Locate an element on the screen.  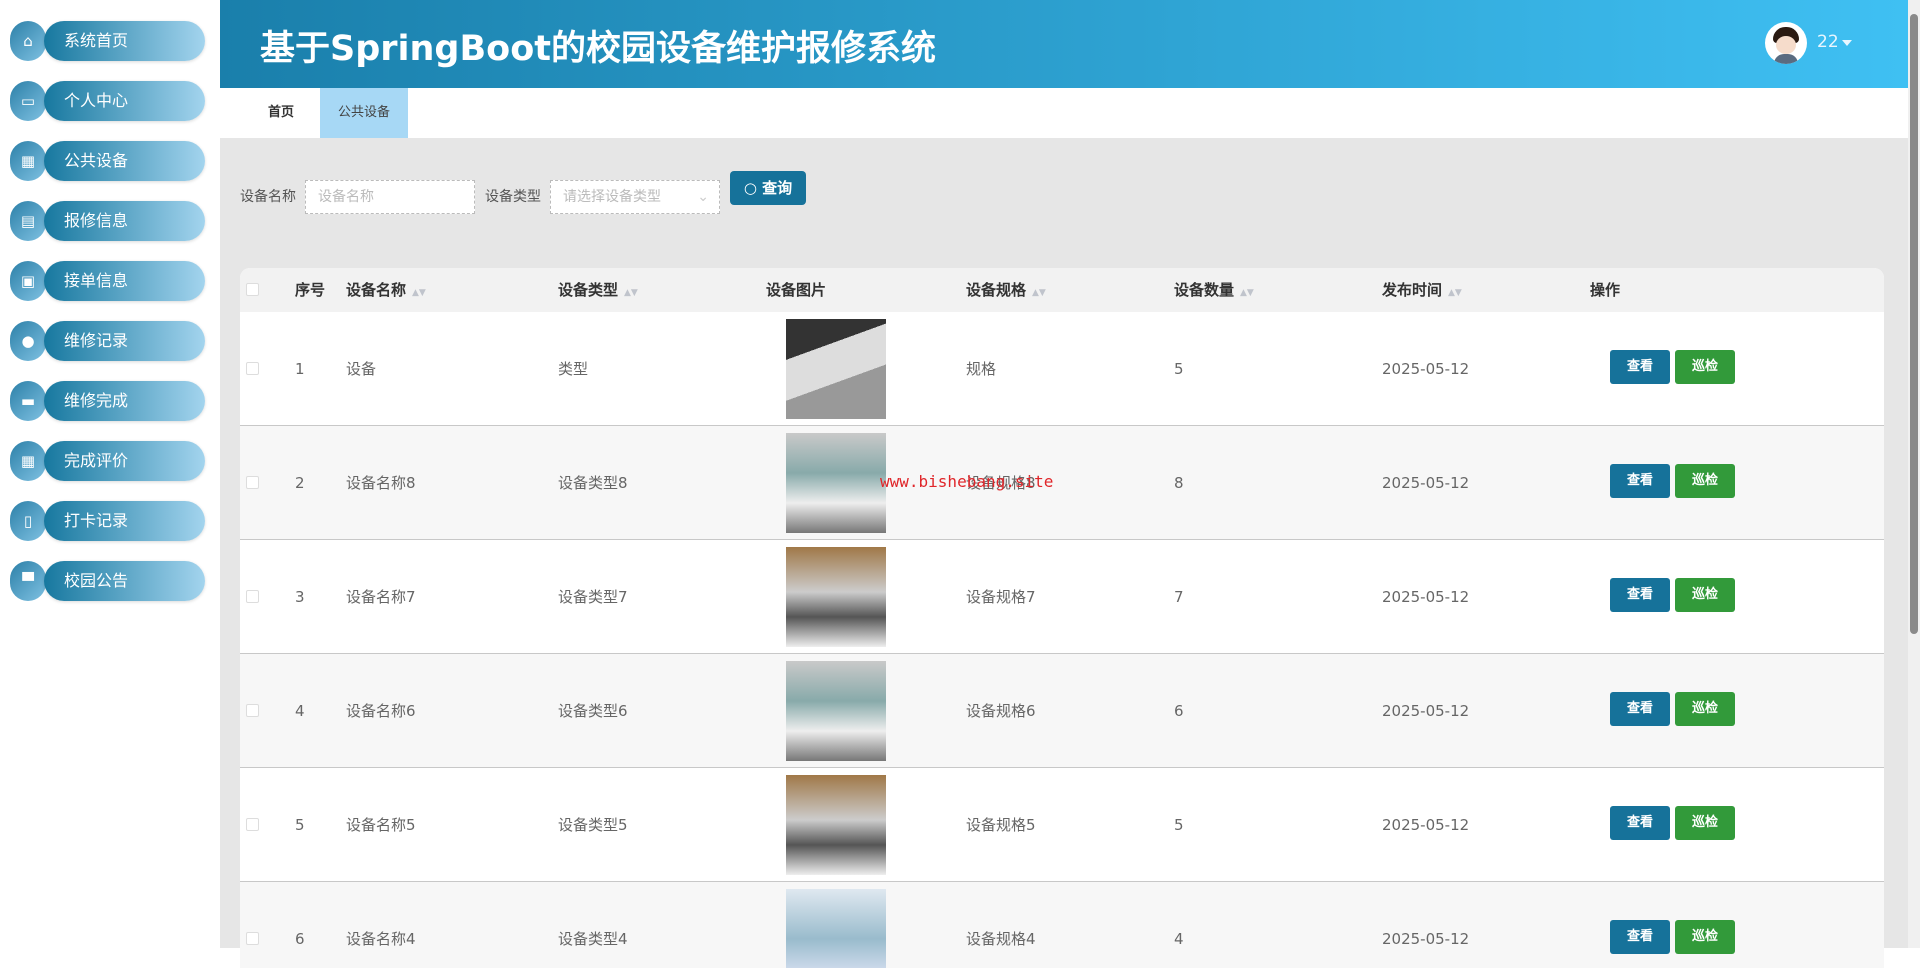
header-index: 序号 is located at coordinates (310, 290).